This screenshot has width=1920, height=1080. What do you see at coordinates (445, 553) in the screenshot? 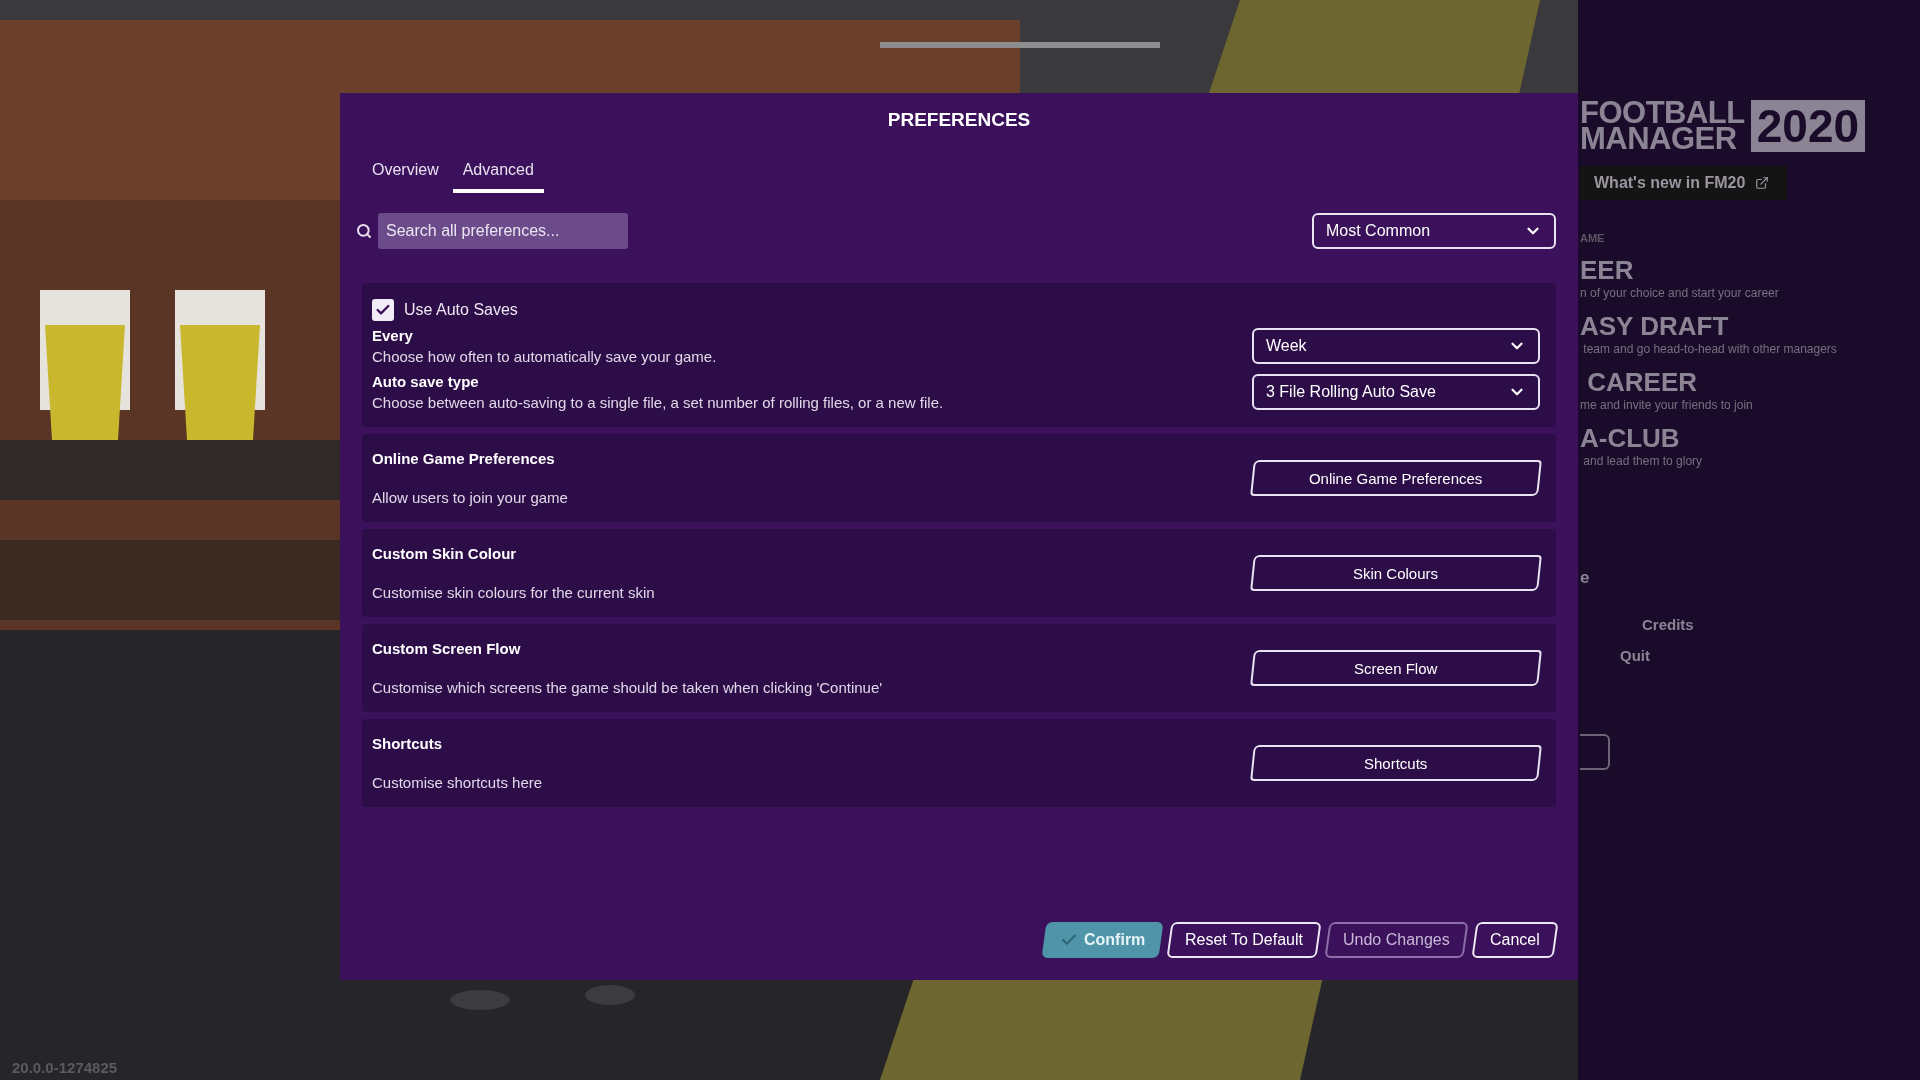
I see `setting-title: Custom Skin Colour` at bounding box center [445, 553].